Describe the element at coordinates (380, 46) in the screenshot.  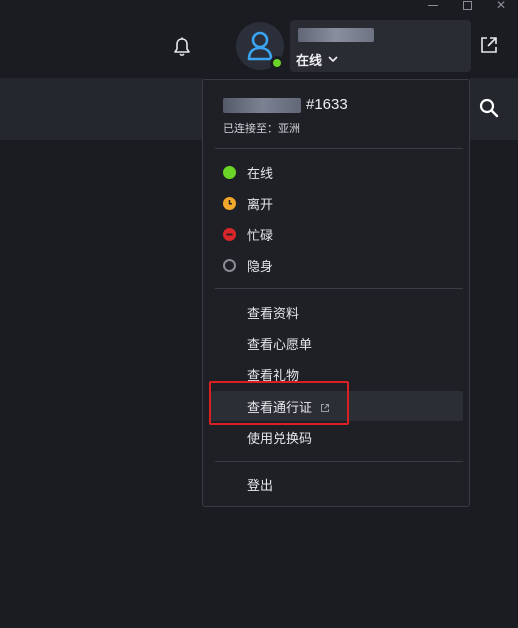
I see `profile-button: 在线` at that location.